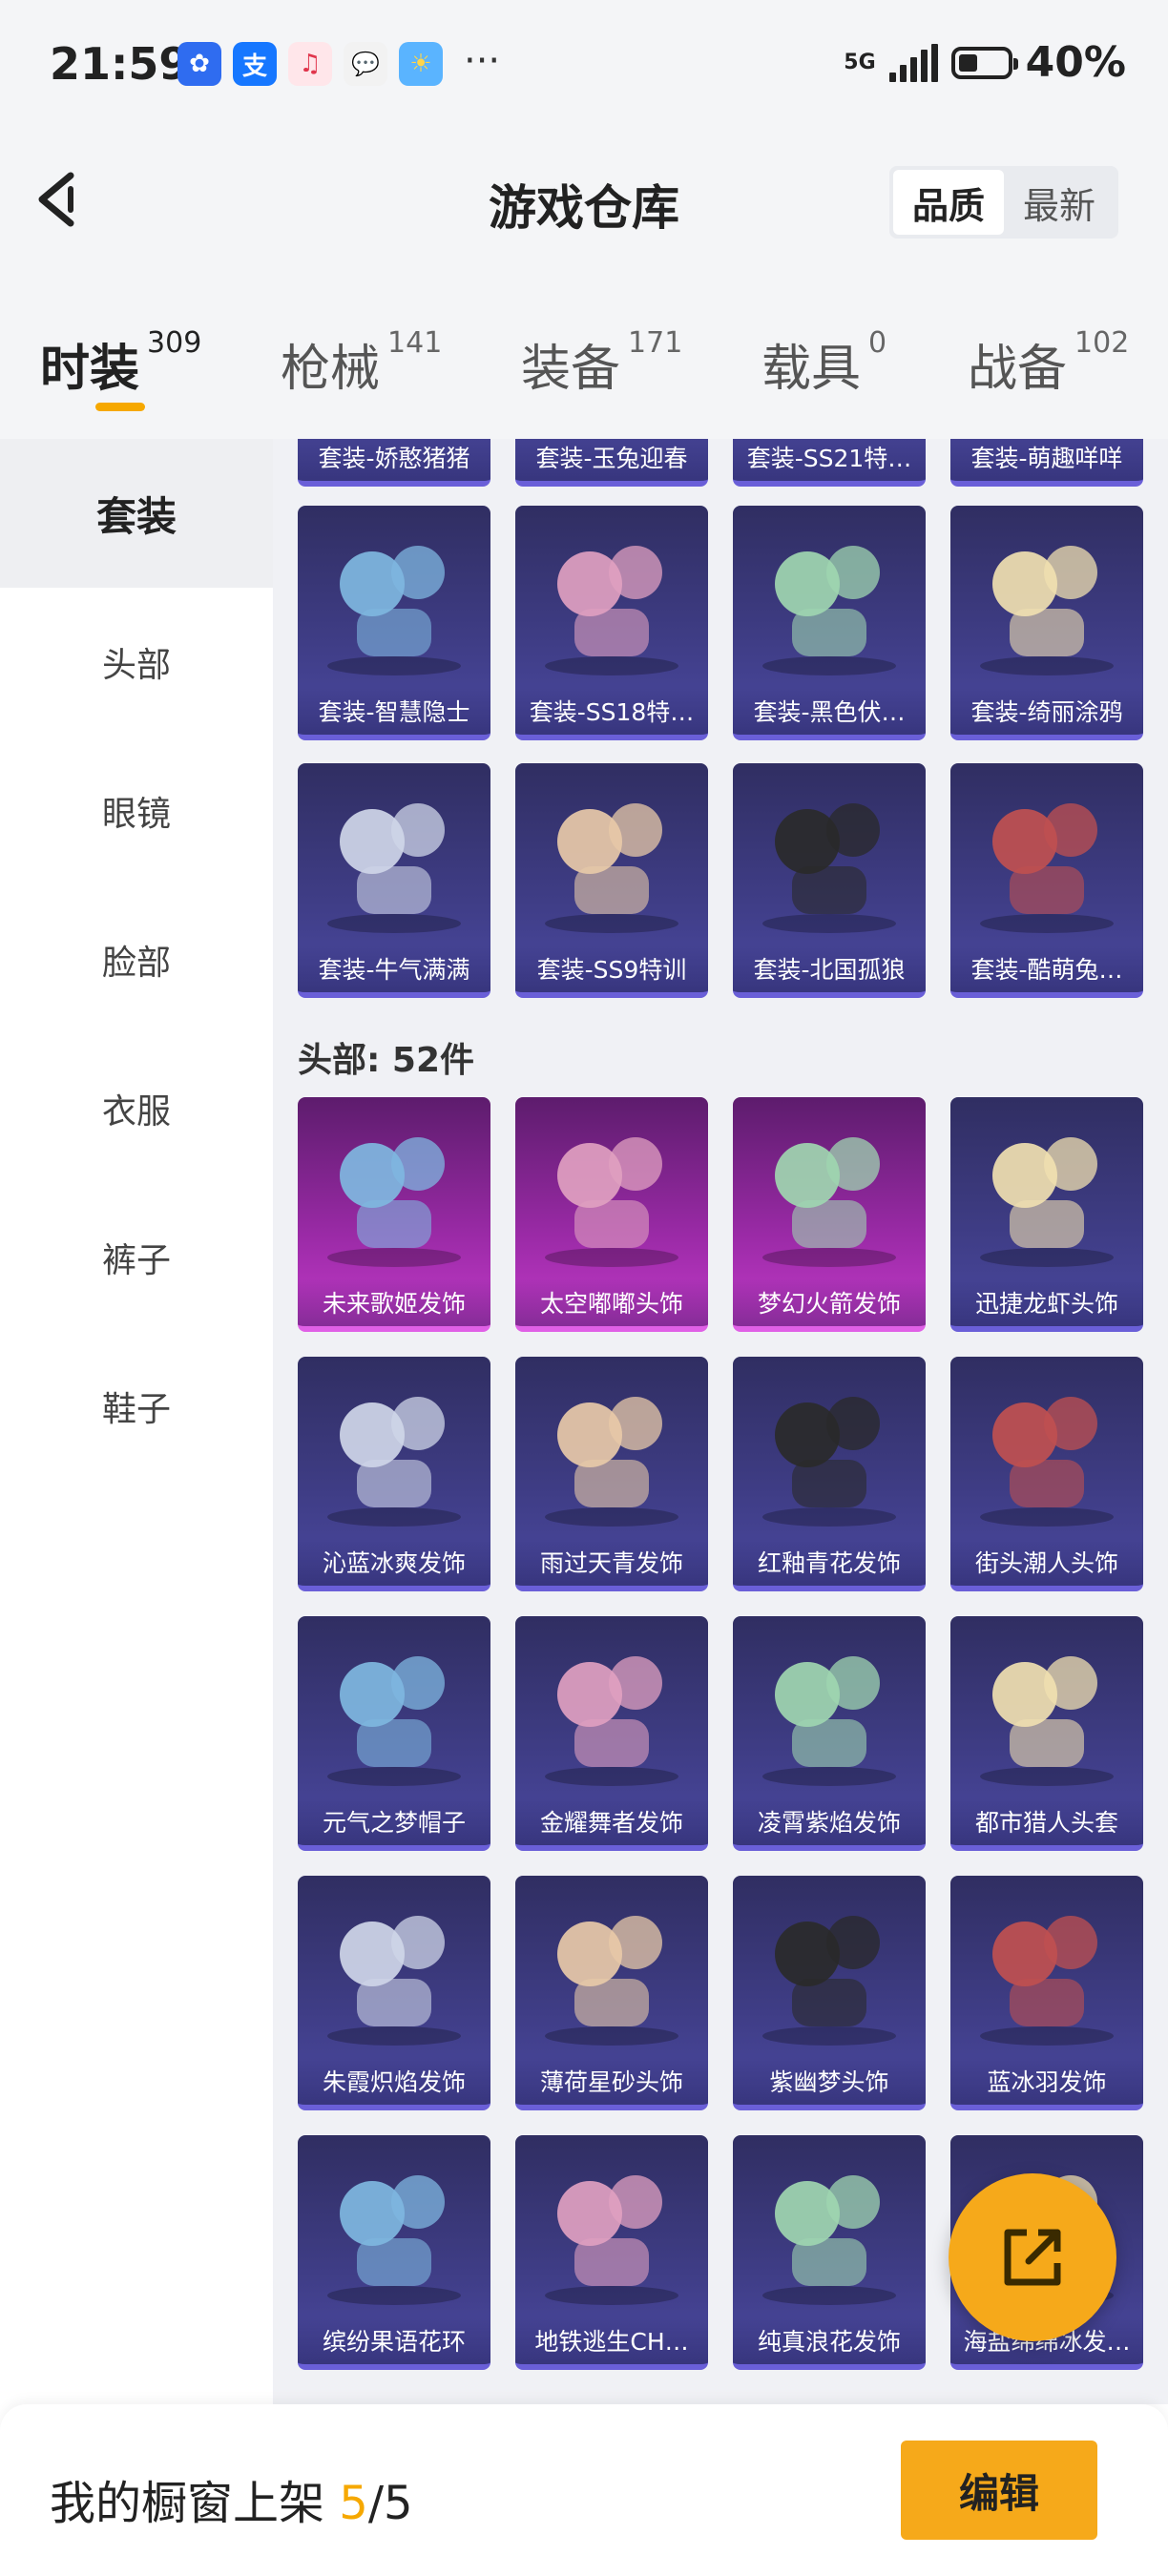  I want to click on share-button, so click(1032, 2257).